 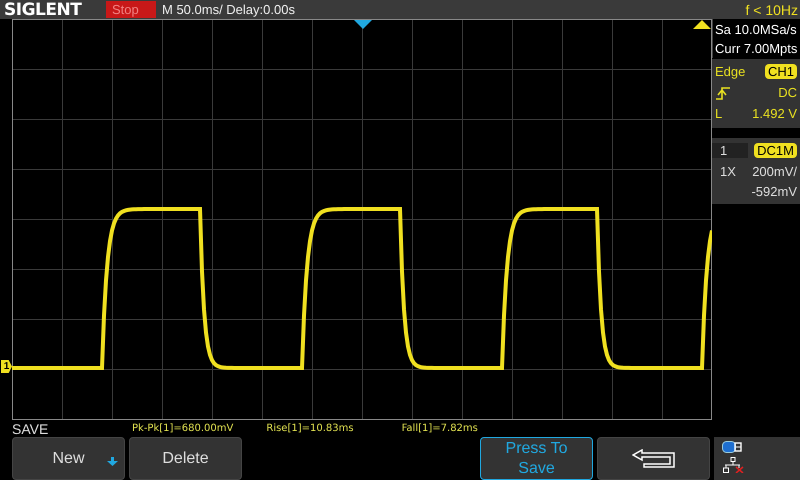 What do you see at coordinates (723, 93) in the screenshot?
I see `rising-edge-icon` at bounding box center [723, 93].